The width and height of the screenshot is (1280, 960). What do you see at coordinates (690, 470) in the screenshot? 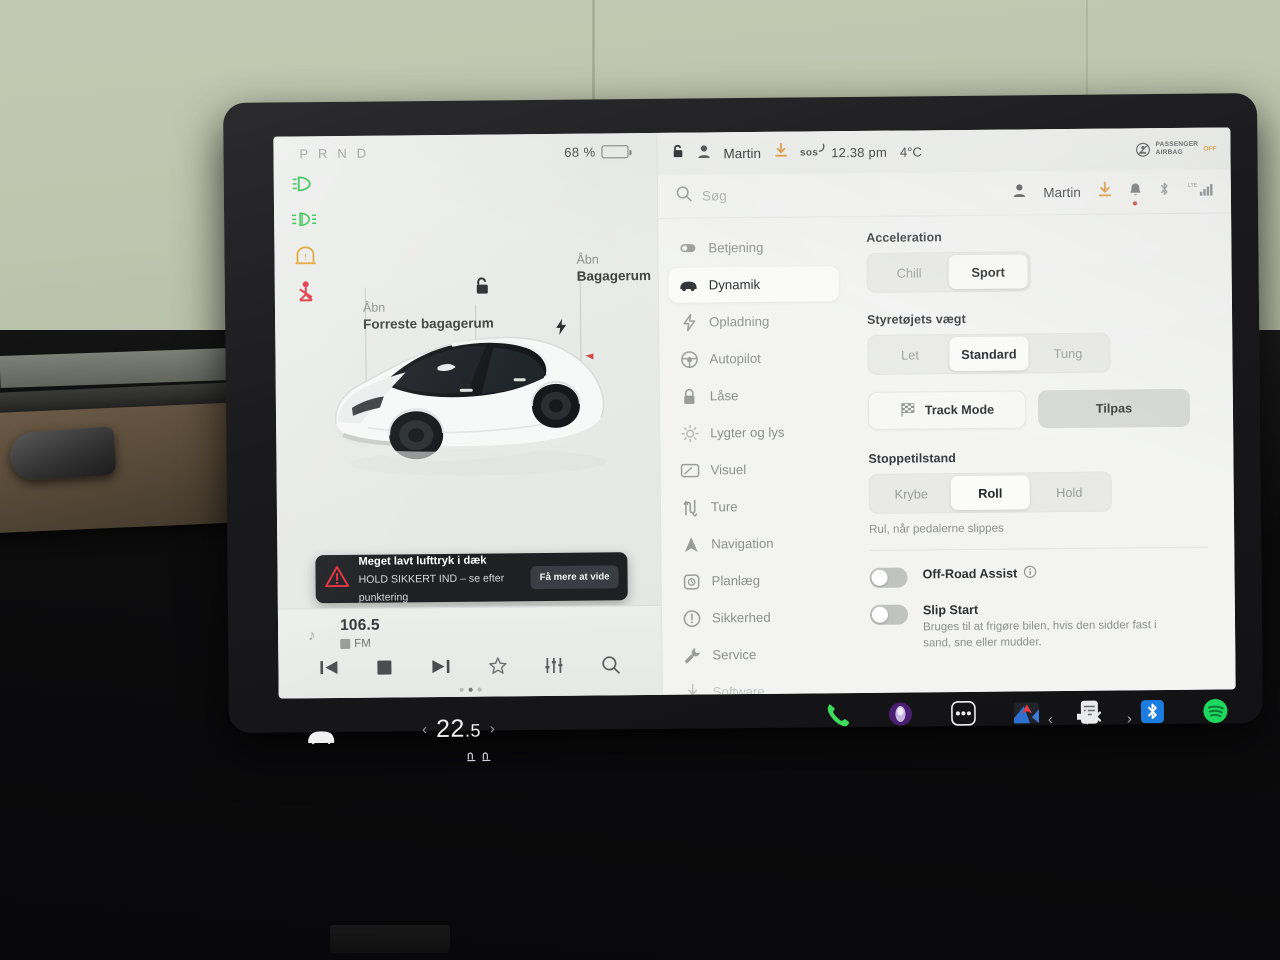
I see `display-icon` at bounding box center [690, 470].